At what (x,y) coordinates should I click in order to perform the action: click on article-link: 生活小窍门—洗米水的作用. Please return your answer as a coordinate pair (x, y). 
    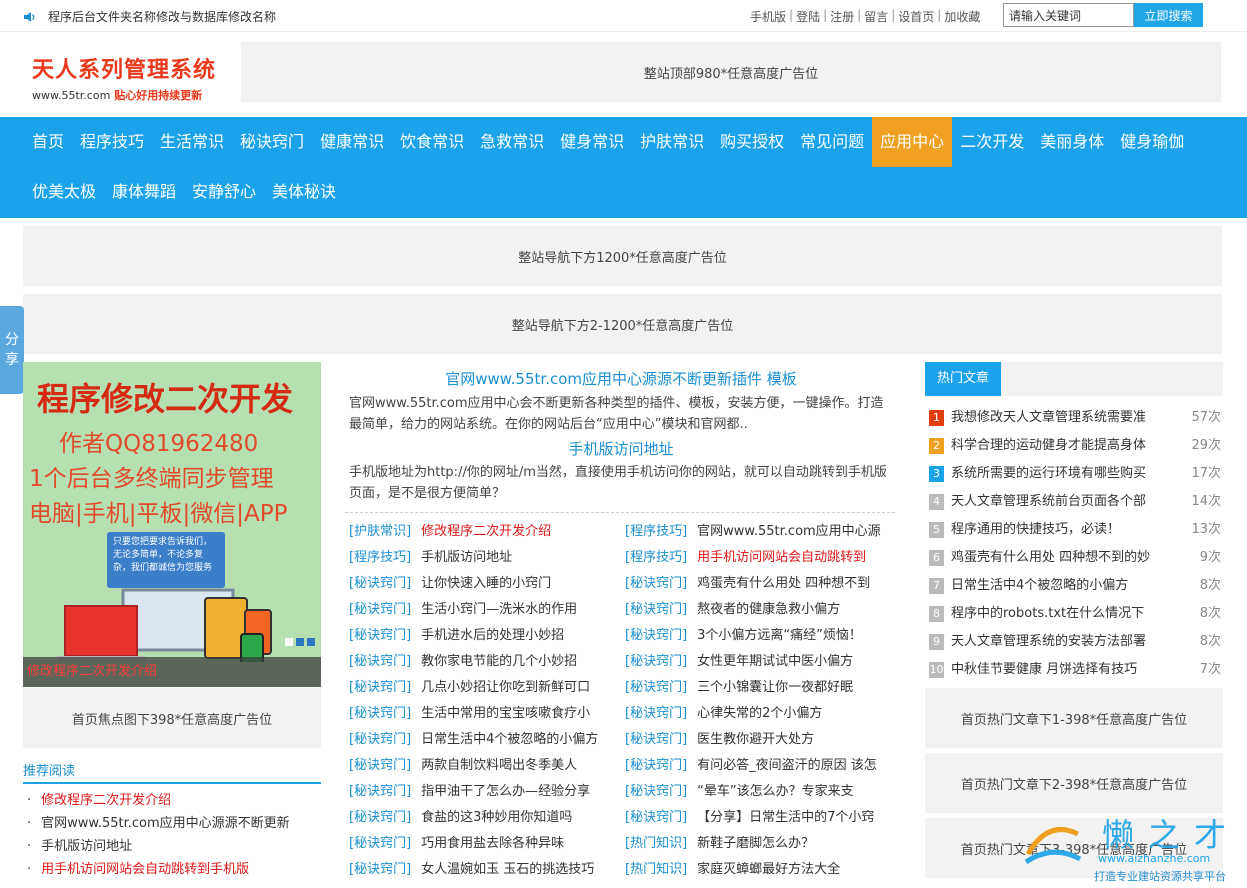
    Looking at the image, I should click on (499, 609).